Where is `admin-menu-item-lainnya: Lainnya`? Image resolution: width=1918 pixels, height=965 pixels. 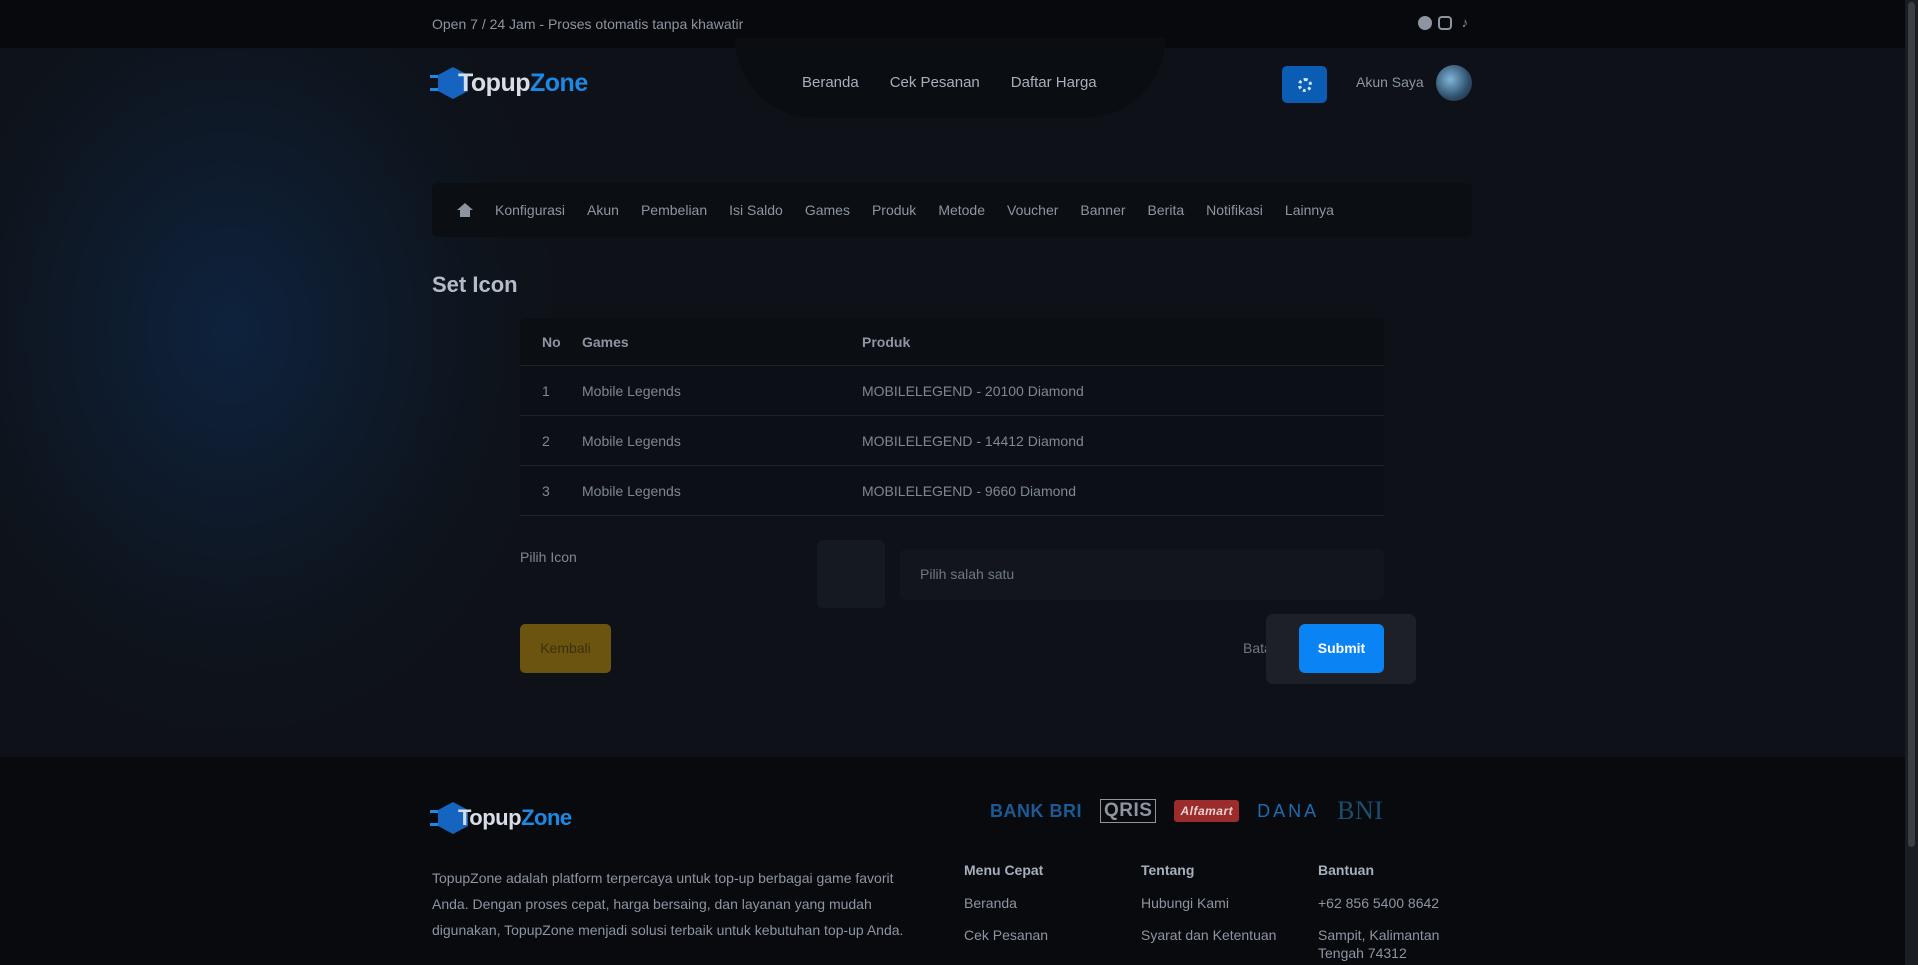 admin-menu-item-lainnya: Lainnya is located at coordinates (1309, 210).